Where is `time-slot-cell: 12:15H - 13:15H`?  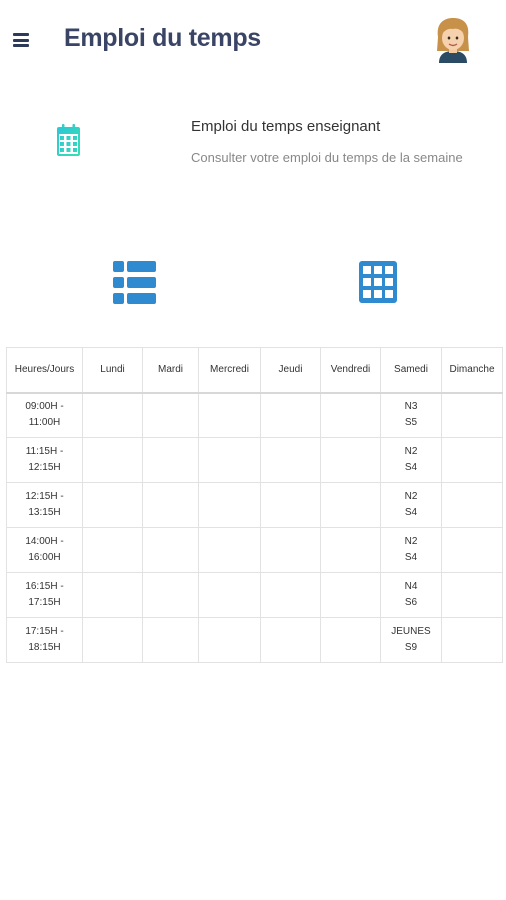
time-slot-cell: 12:15H - 13:15H is located at coordinates (44, 505).